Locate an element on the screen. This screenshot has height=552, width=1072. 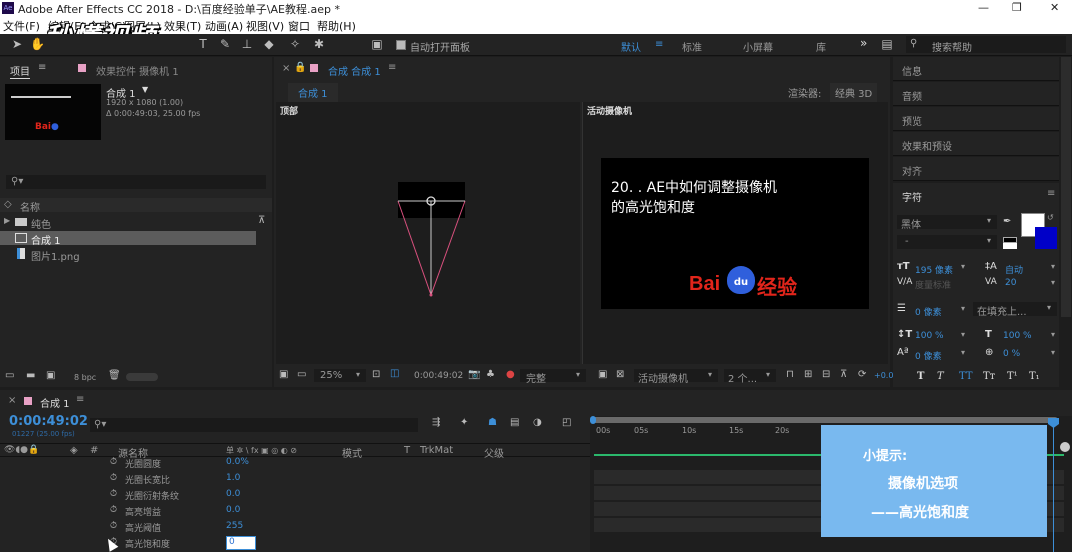
trash-icon: 🗑 is located at coordinates (114, 375).